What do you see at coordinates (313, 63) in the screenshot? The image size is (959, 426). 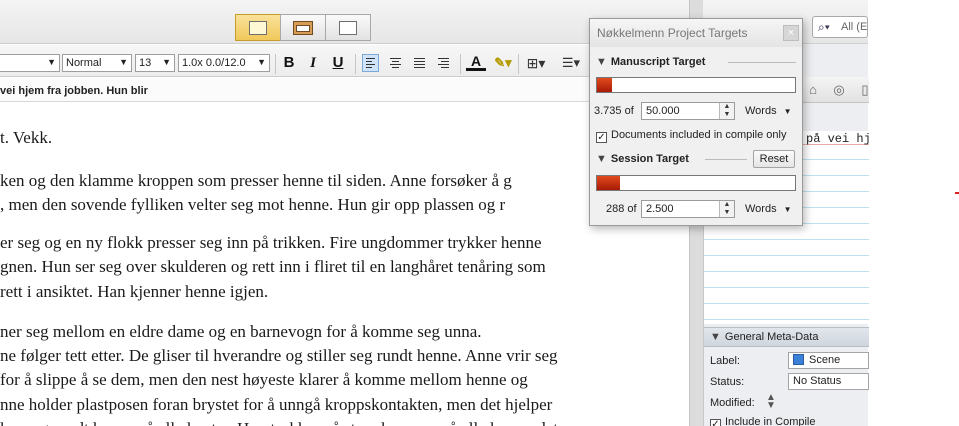 I see `italic-button: I` at bounding box center [313, 63].